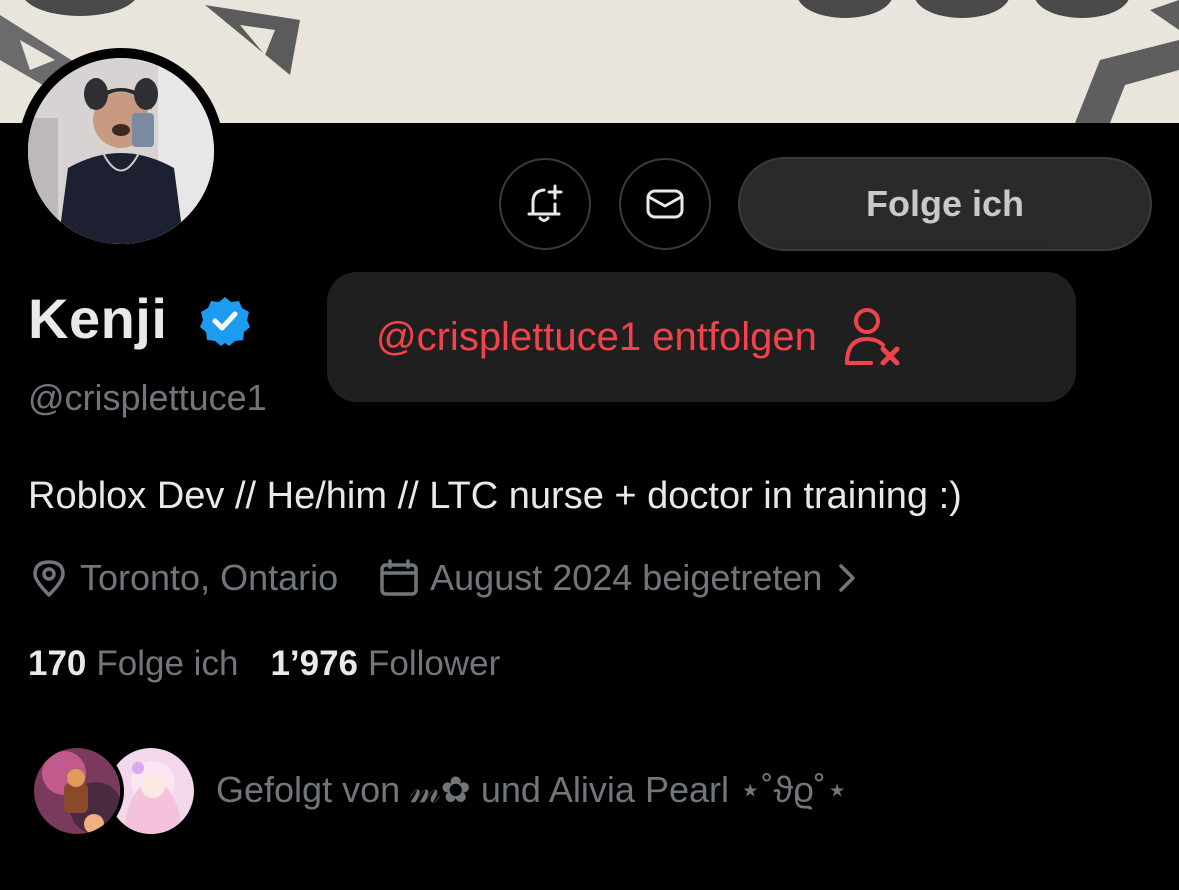 This screenshot has height=890, width=1179. I want to click on followers-label: Follower, so click(434, 663).